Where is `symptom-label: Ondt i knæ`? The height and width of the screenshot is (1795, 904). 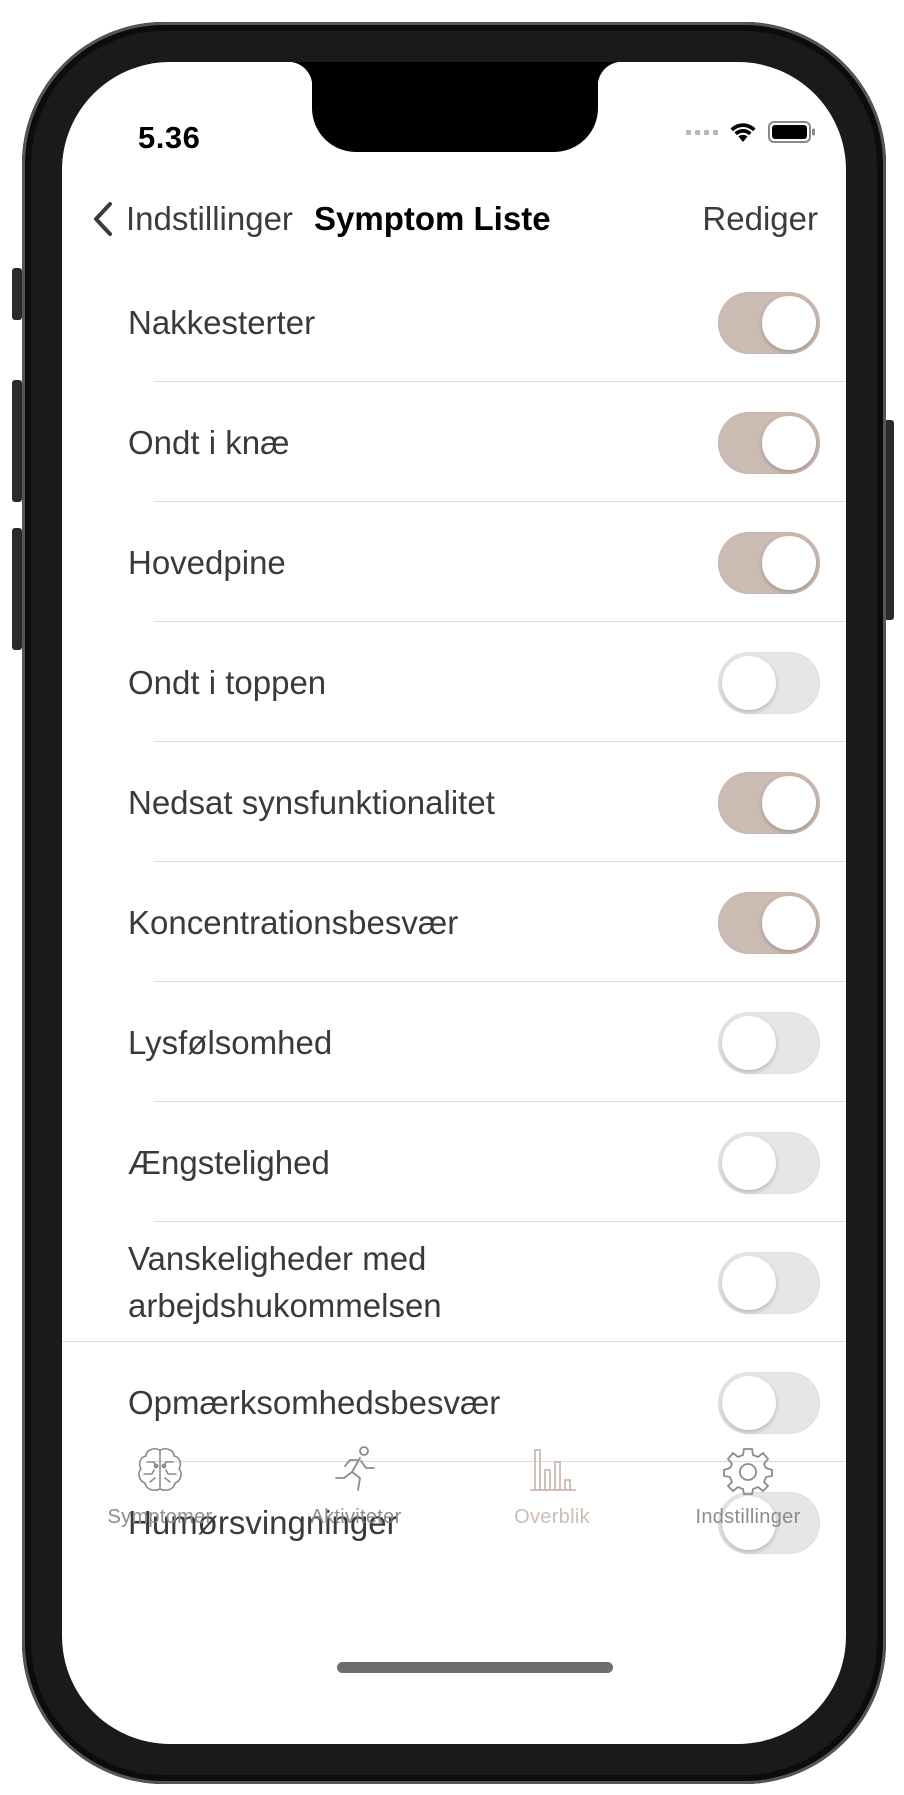
symptom-label: Ondt i knæ is located at coordinates (209, 442).